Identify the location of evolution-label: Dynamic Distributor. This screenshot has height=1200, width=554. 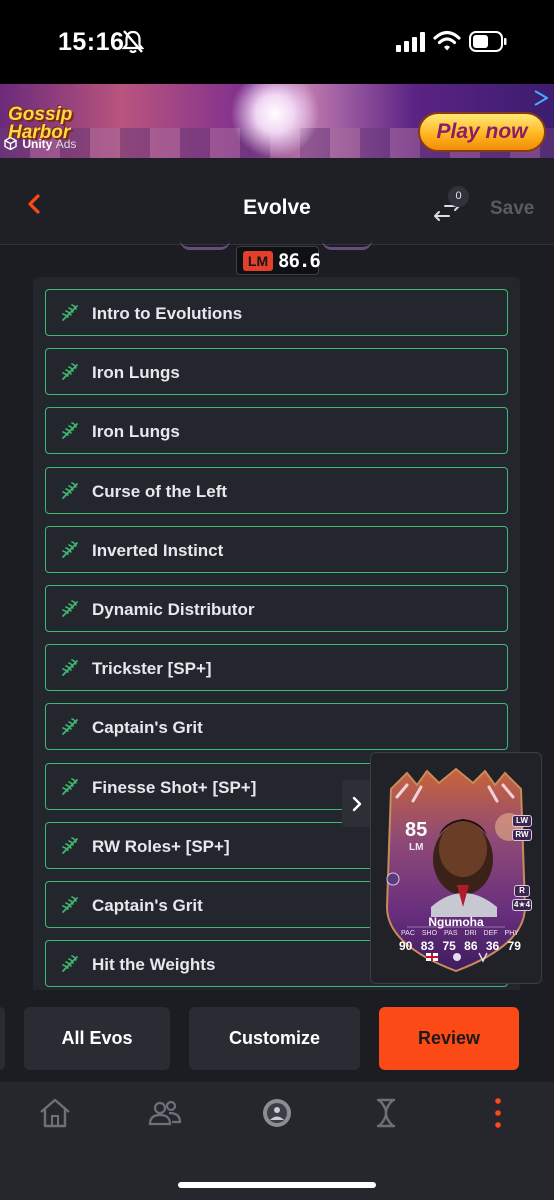
(173, 609).